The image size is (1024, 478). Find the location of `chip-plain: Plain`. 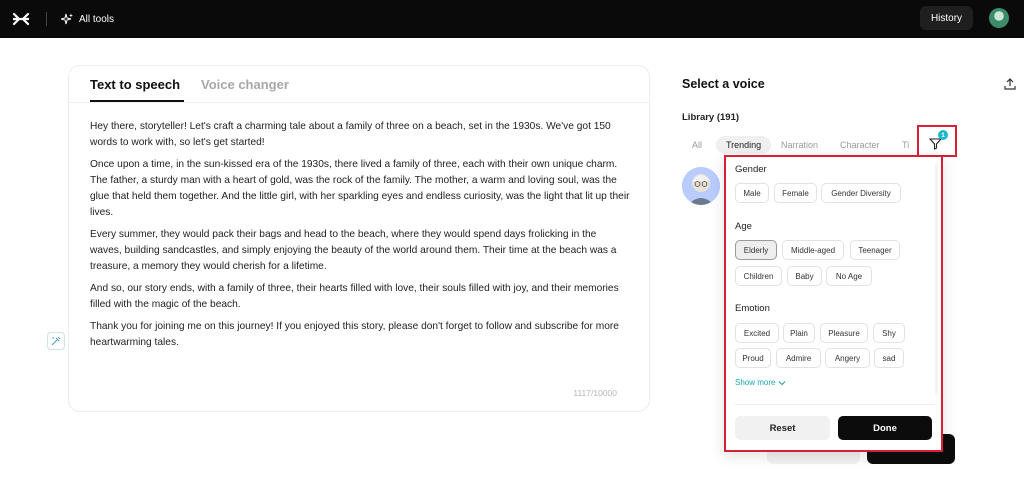

chip-plain: Plain is located at coordinates (799, 333).